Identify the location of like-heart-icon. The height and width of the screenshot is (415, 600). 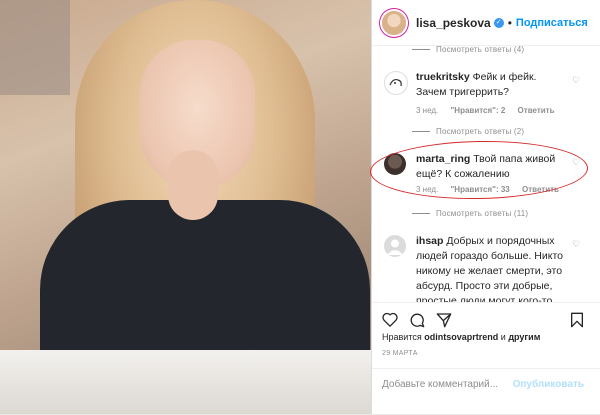
(390, 319).